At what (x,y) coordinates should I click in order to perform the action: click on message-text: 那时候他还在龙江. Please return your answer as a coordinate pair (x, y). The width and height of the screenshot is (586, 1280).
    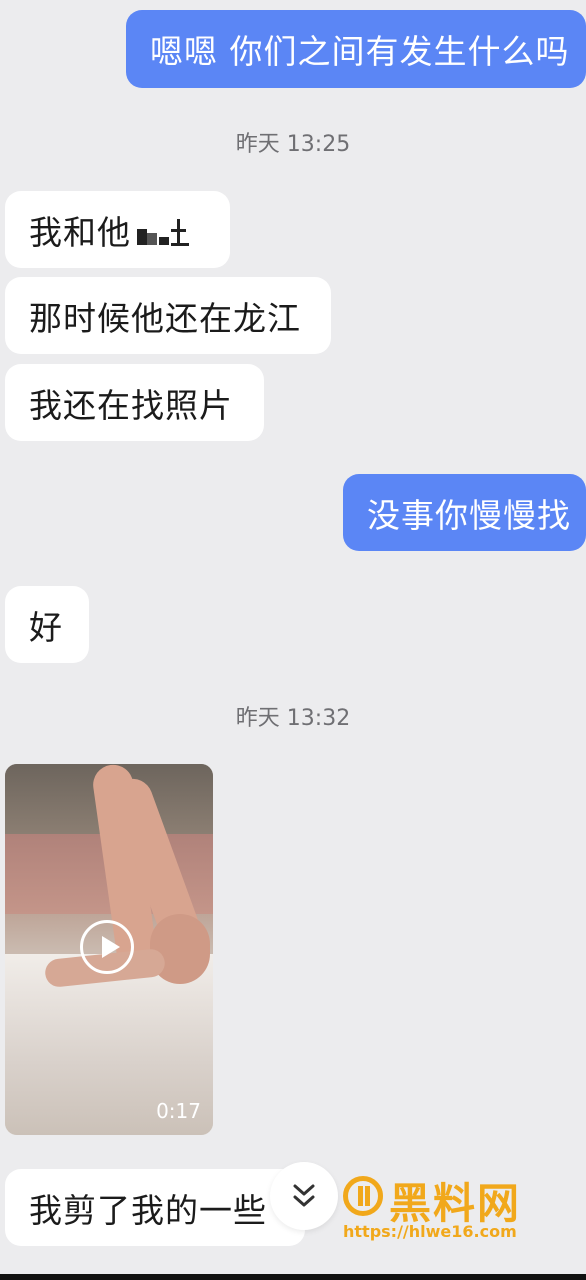
    Looking at the image, I should click on (165, 318).